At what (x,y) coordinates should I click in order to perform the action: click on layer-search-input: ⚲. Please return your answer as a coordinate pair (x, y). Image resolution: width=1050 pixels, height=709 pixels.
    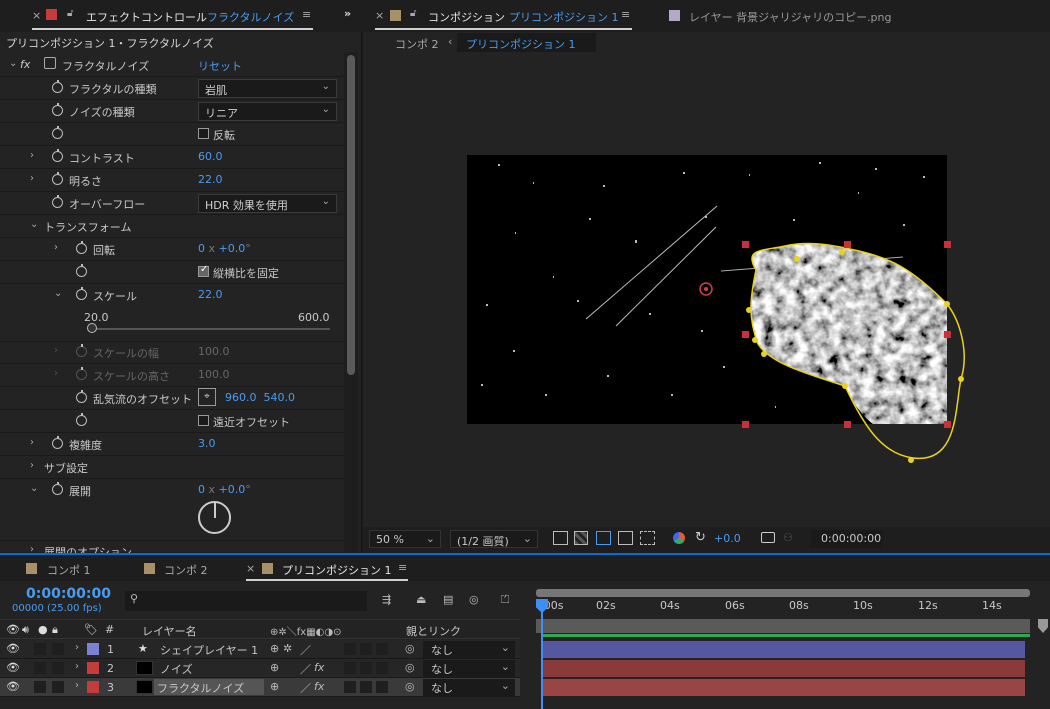
    Looking at the image, I should click on (246, 601).